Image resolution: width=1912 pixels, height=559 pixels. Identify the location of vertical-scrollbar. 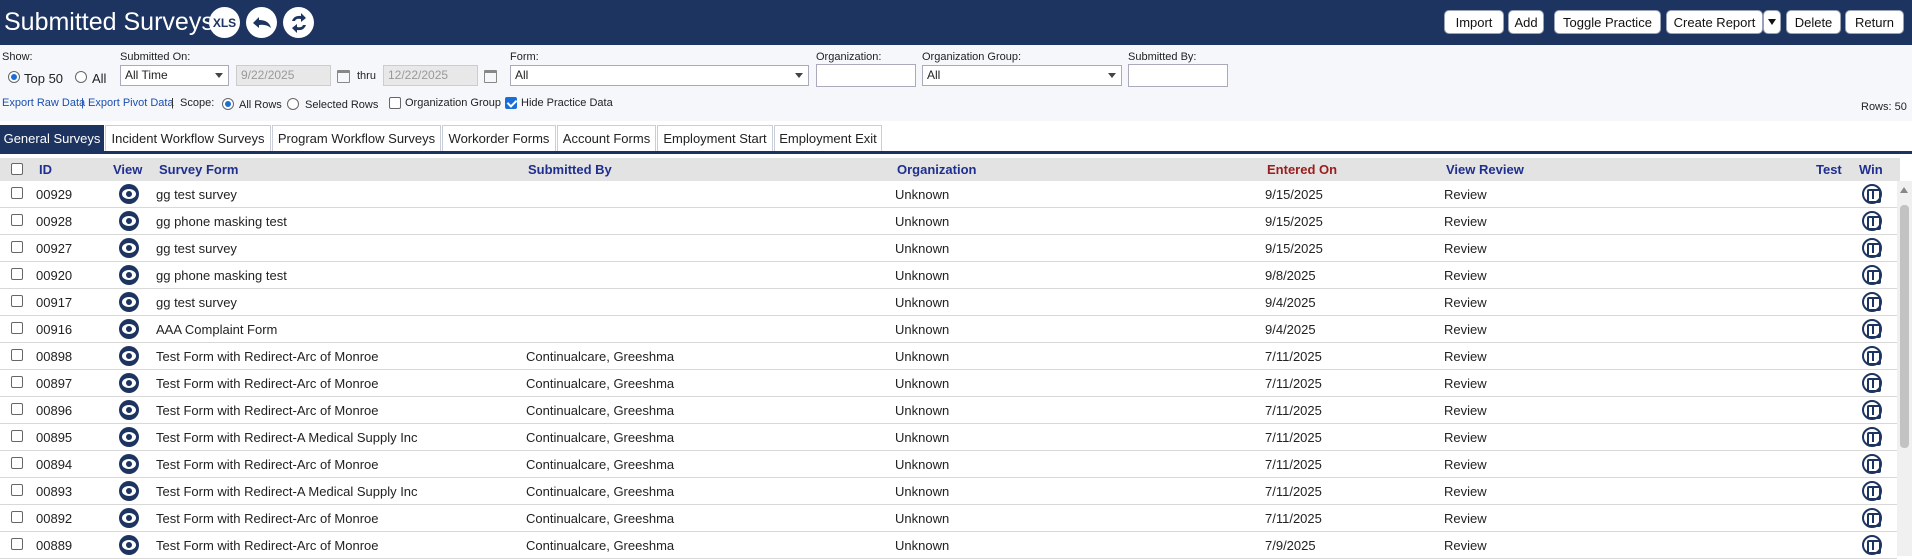
(1904, 368).